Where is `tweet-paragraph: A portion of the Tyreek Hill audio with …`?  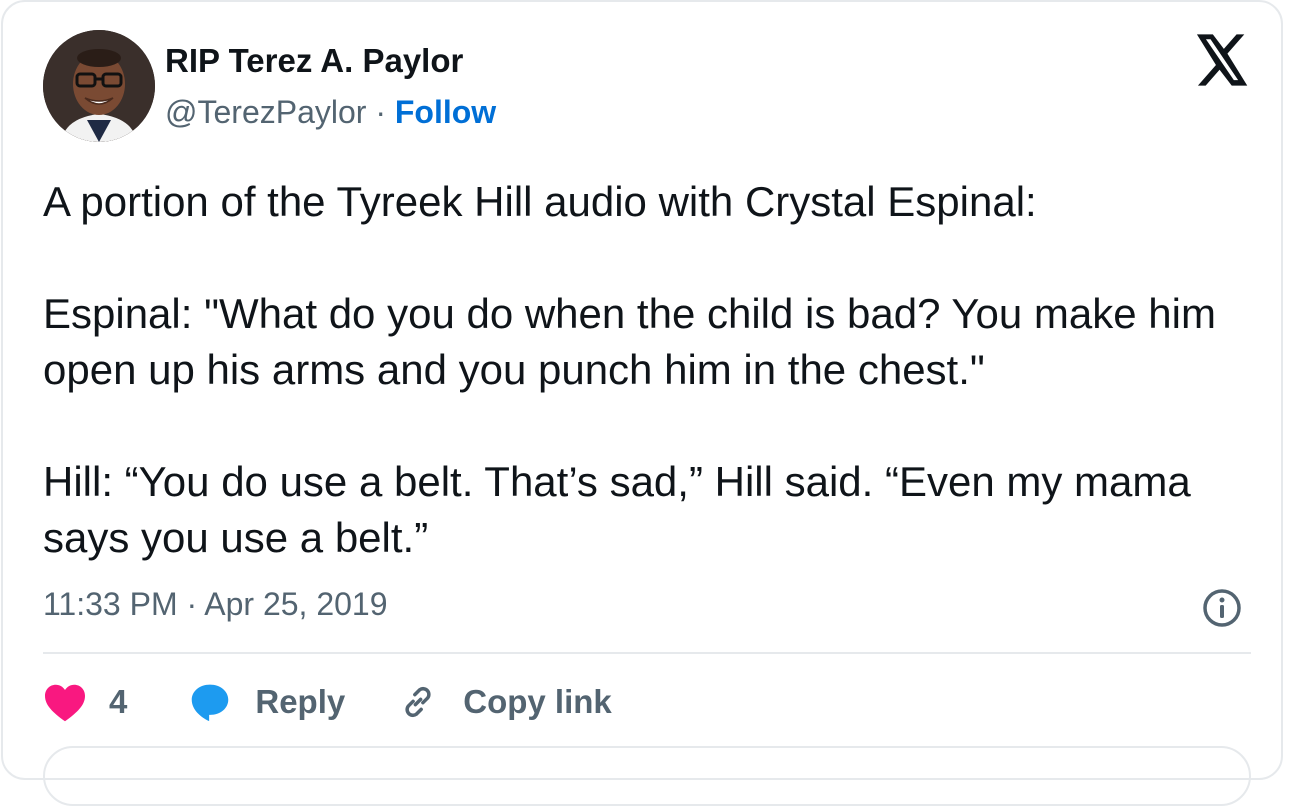
tweet-paragraph: A portion of the Tyreek Hill audio with … is located at coordinates (540, 201).